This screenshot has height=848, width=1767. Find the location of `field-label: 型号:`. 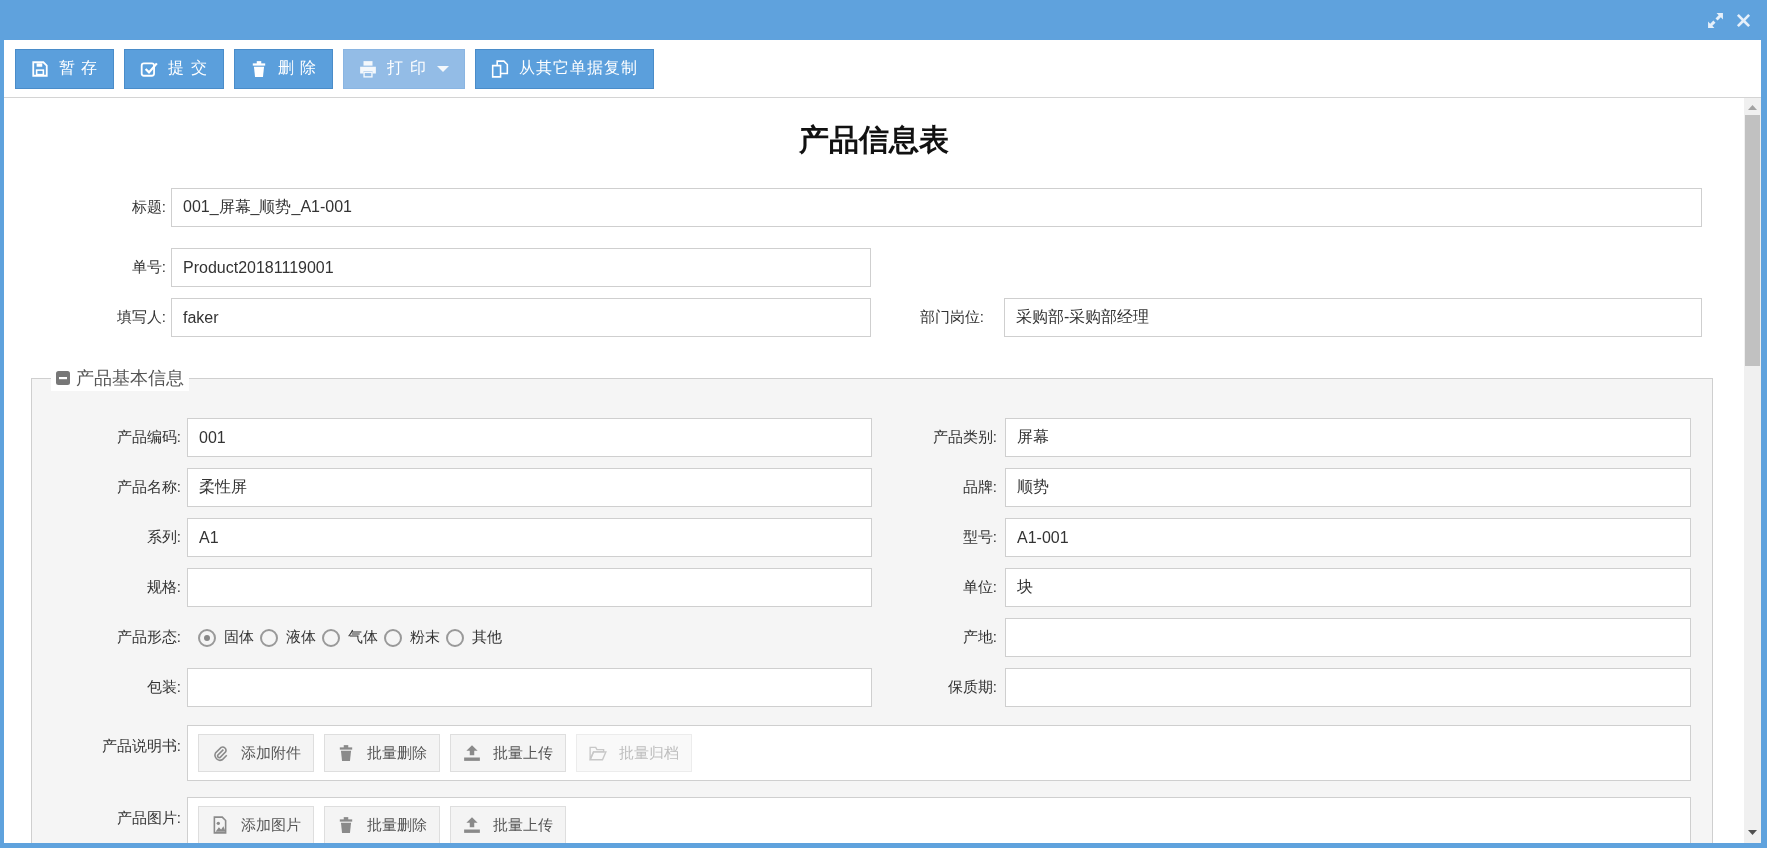

field-label: 型号: is located at coordinates (979, 537).